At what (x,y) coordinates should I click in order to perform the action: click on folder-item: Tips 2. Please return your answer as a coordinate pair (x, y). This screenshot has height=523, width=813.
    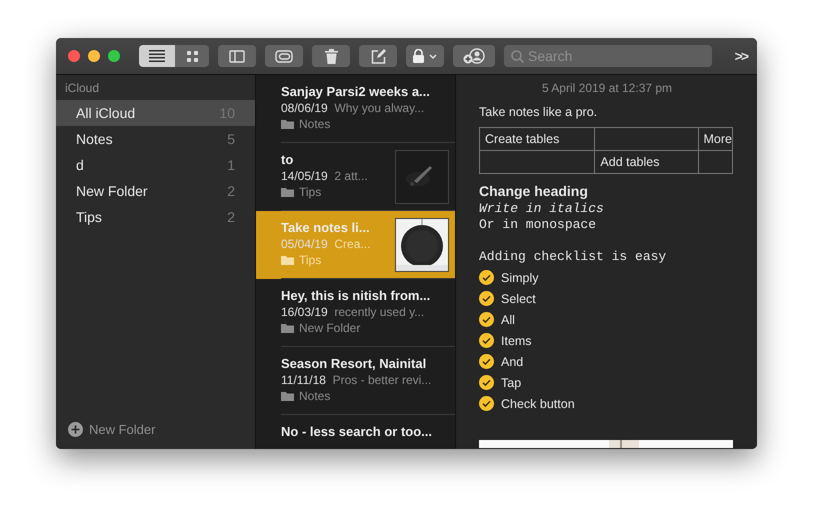
    Looking at the image, I should click on (155, 217).